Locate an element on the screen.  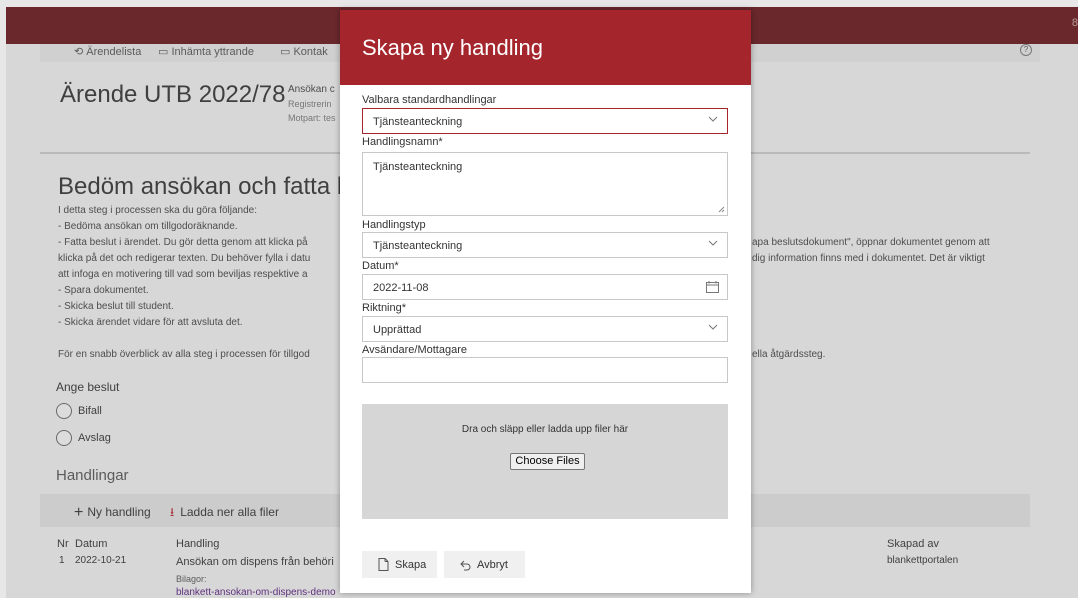
create-button: Skapa is located at coordinates (399, 564).